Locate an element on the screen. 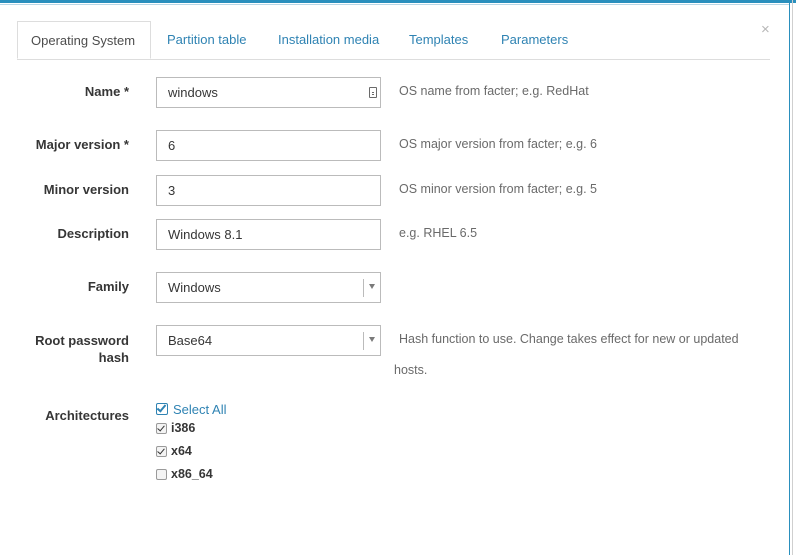 This screenshot has width=796, height=555. tab-operating-system: Operating System is located at coordinates (84, 40).